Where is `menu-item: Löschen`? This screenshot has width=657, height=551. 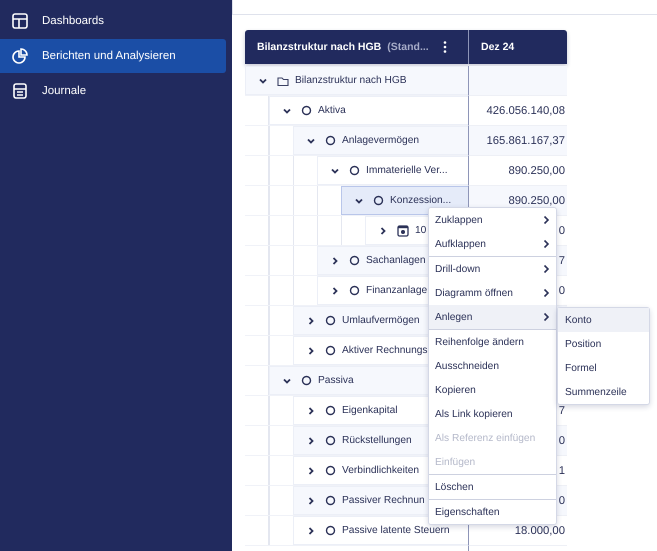 menu-item: Löschen is located at coordinates (492, 487).